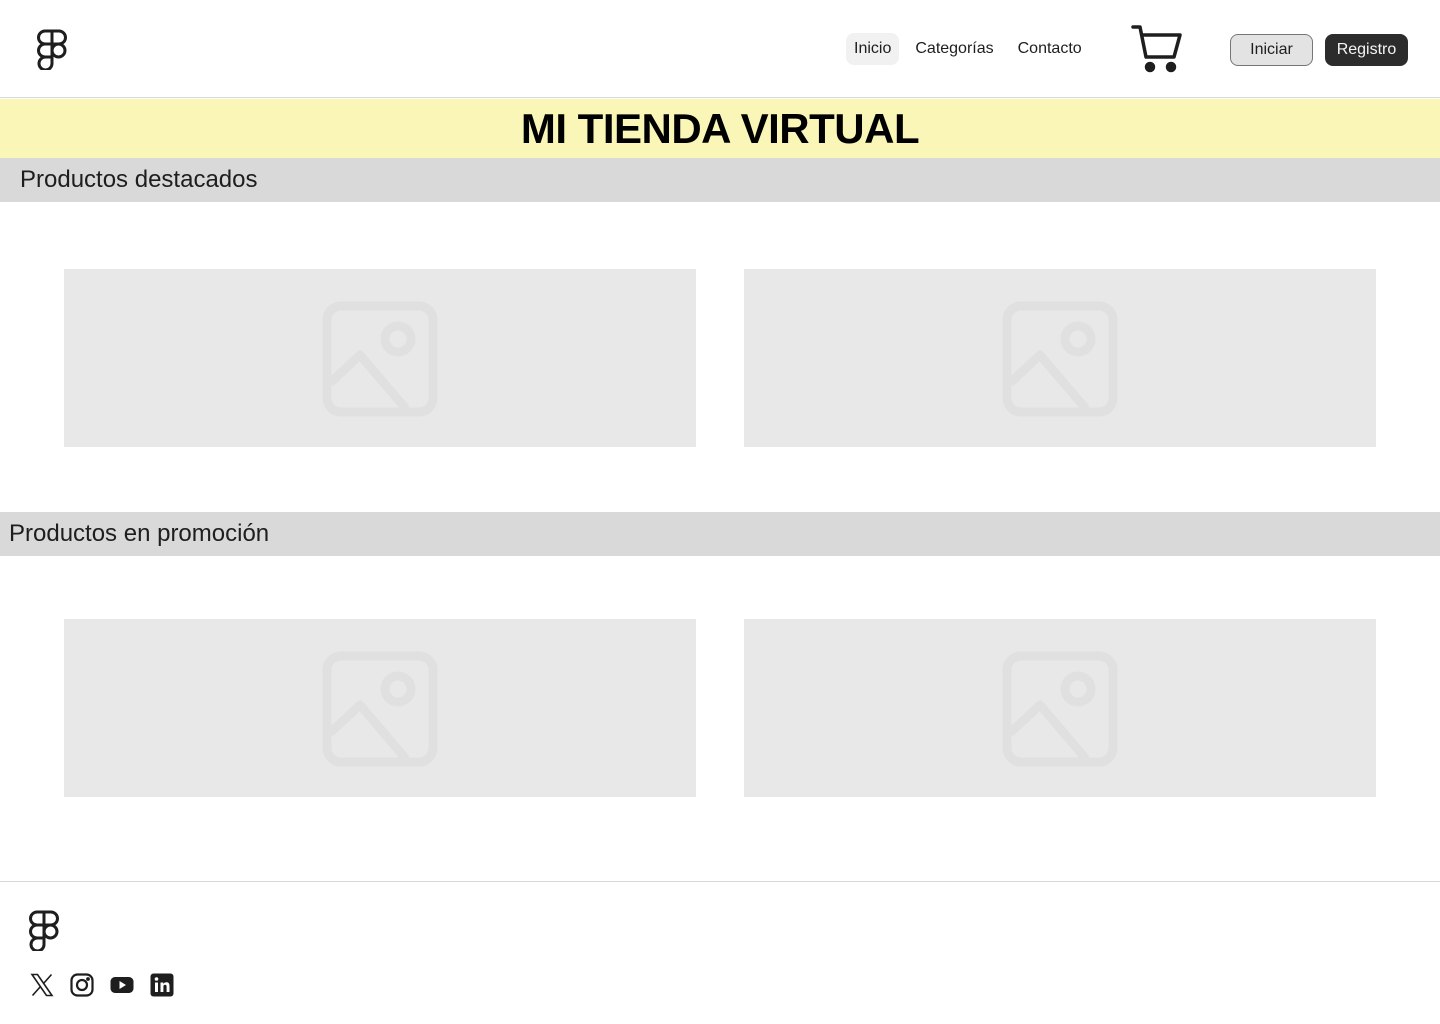 Image resolution: width=1440 pixels, height=1024 pixels. Describe the element at coordinates (162, 985) in the screenshot. I see `linkedin-icon` at that location.